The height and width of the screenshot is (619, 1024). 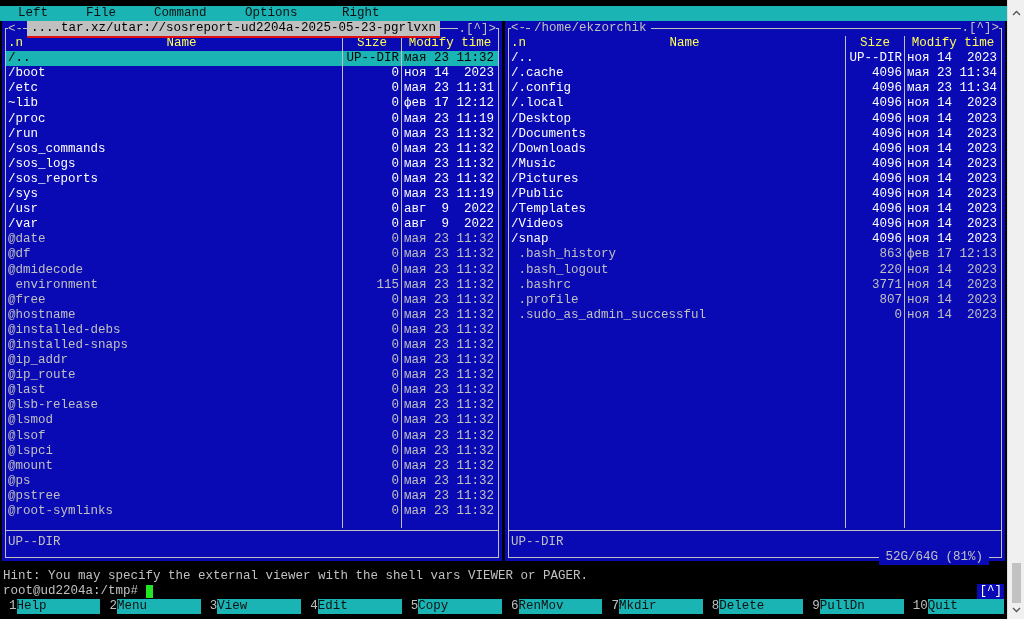 I want to click on menu-item: File, so click(x=120, y=14).